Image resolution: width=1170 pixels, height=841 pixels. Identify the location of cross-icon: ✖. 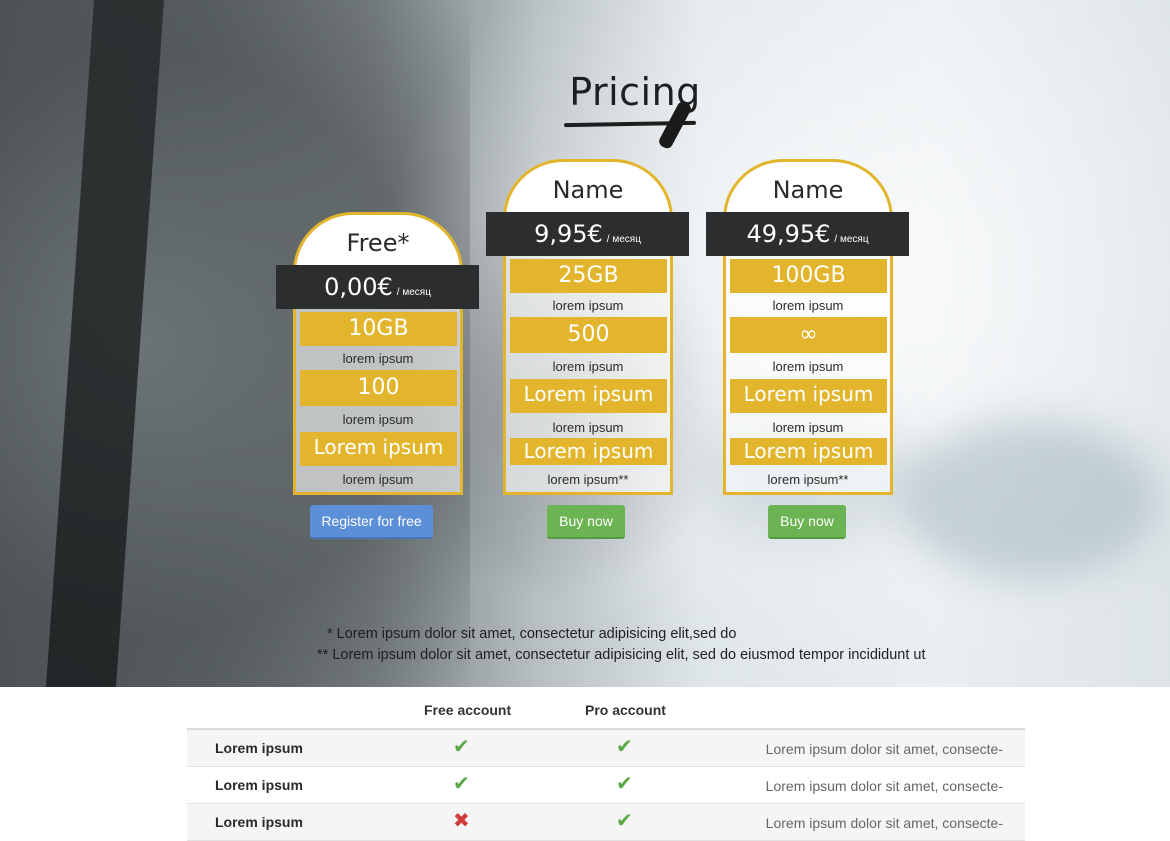
(461, 821).